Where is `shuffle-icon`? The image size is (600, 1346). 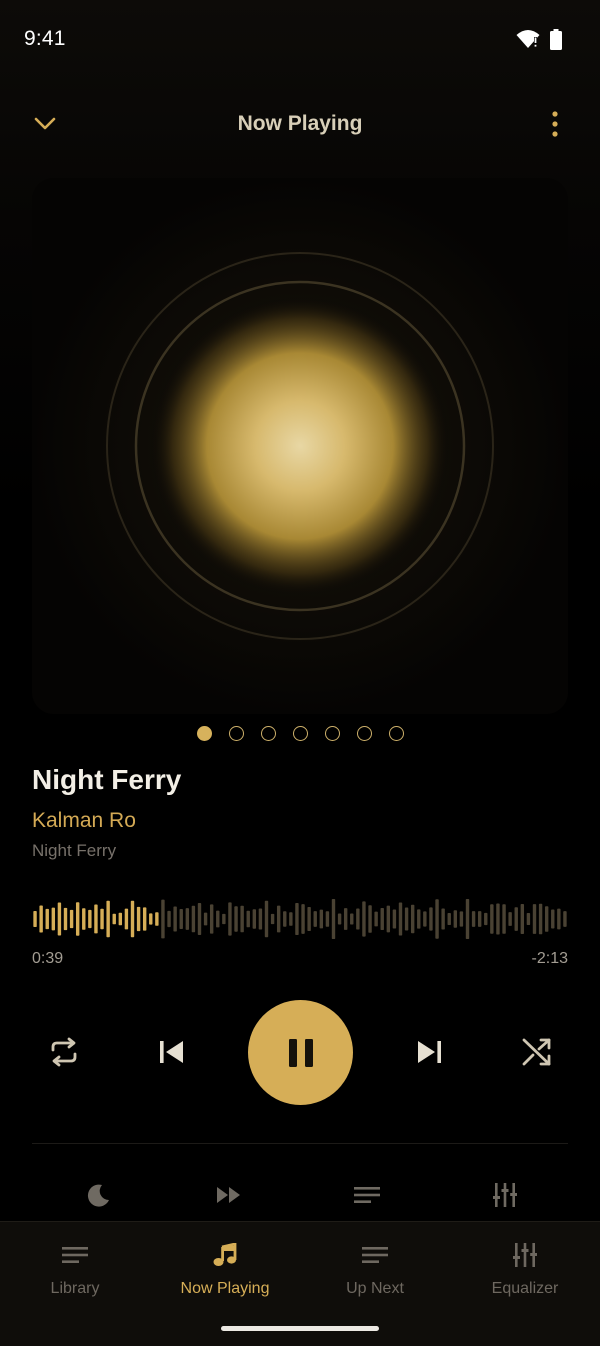 shuffle-icon is located at coordinates (536, 1052).